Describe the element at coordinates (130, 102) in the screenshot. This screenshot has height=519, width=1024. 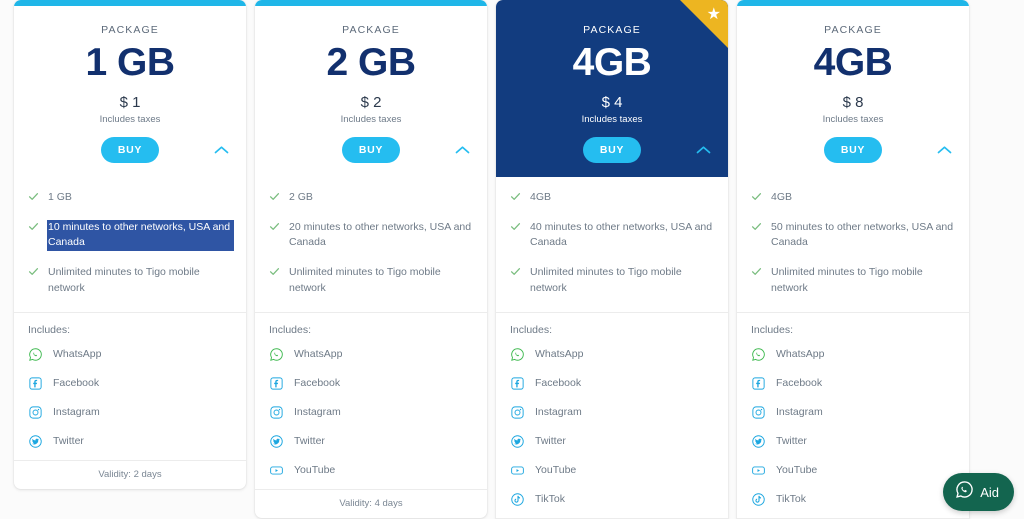
I see `package-price: $ 1` at that location.